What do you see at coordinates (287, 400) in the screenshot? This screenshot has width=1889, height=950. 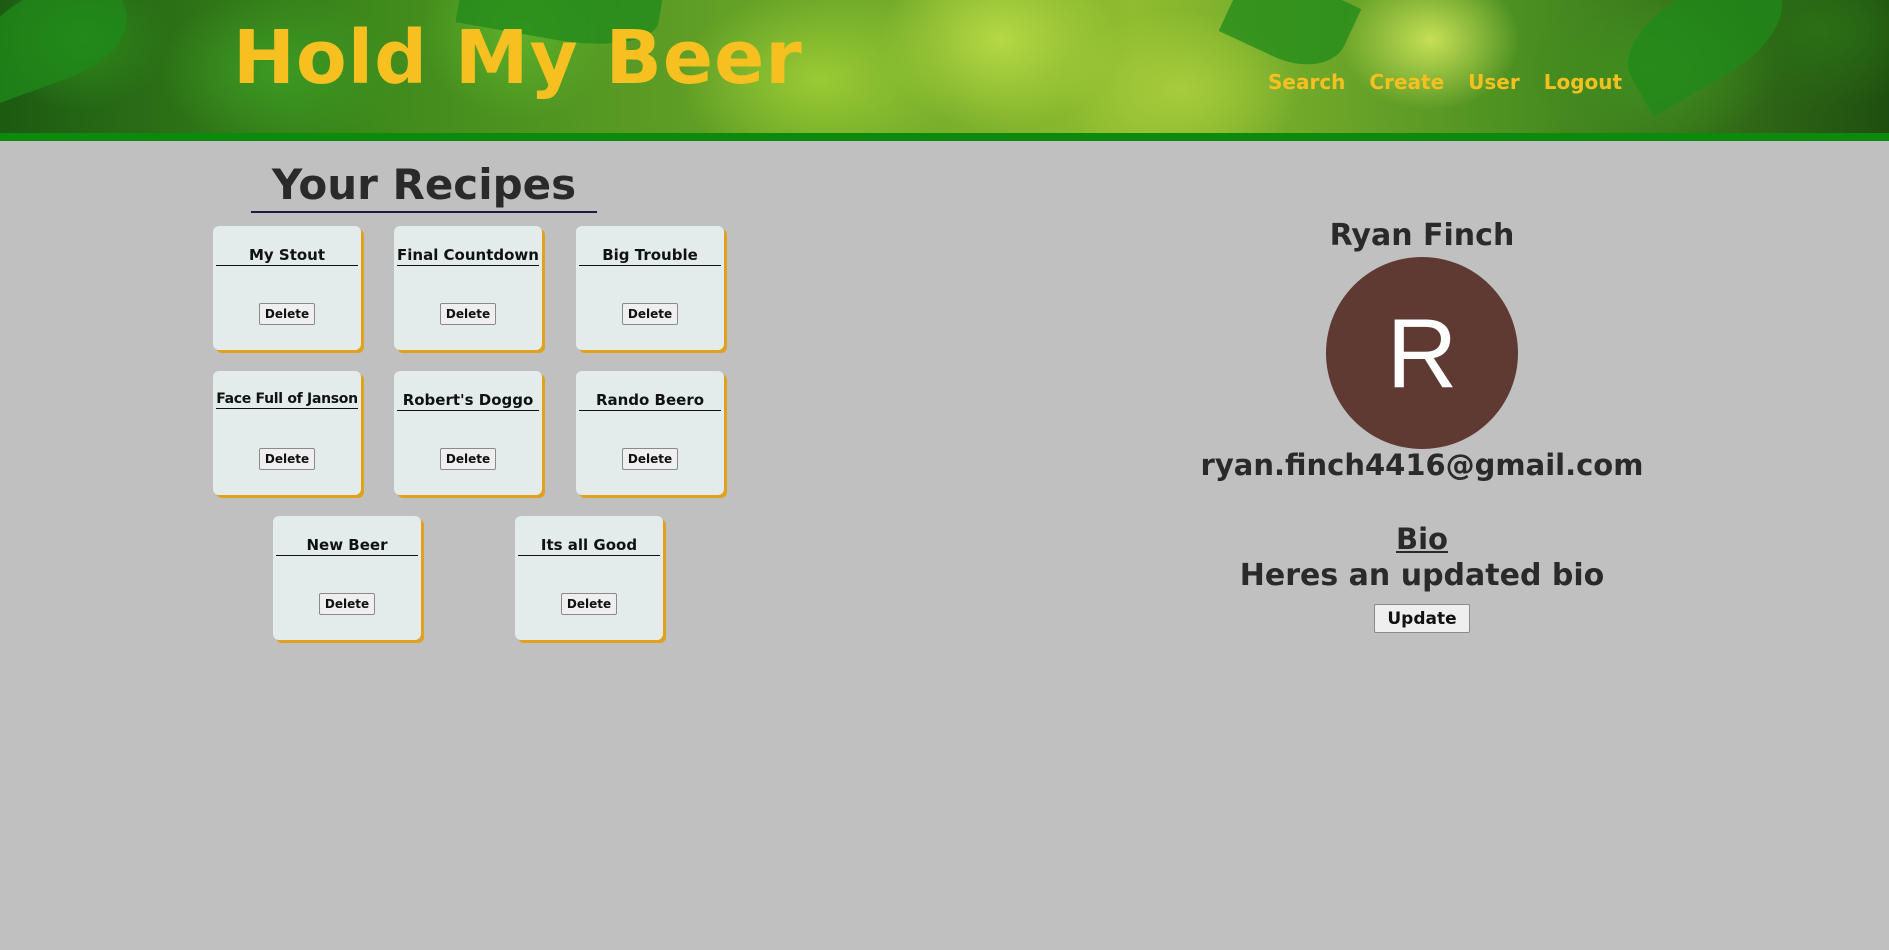 I see `recipe-card-title: Face Full of Janson` at bounding box center [287, 400].